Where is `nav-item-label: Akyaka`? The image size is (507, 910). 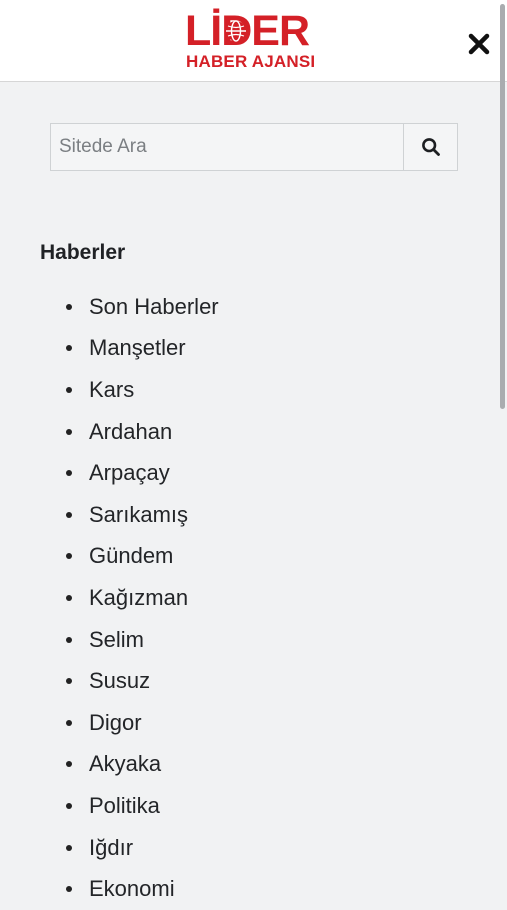
nav-item-label: Akyaka is located at coordinates (125, 764).